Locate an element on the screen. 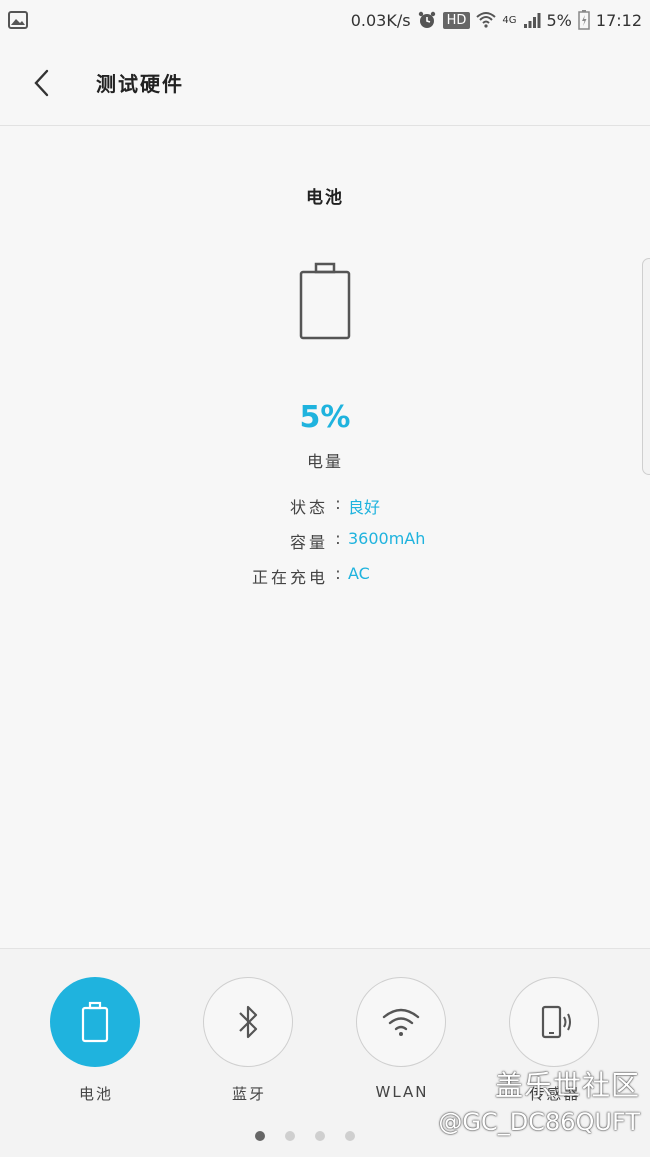 This screenshot has width=650, height=1157. bluetooth-icon is located at coordinates (248, 1022).